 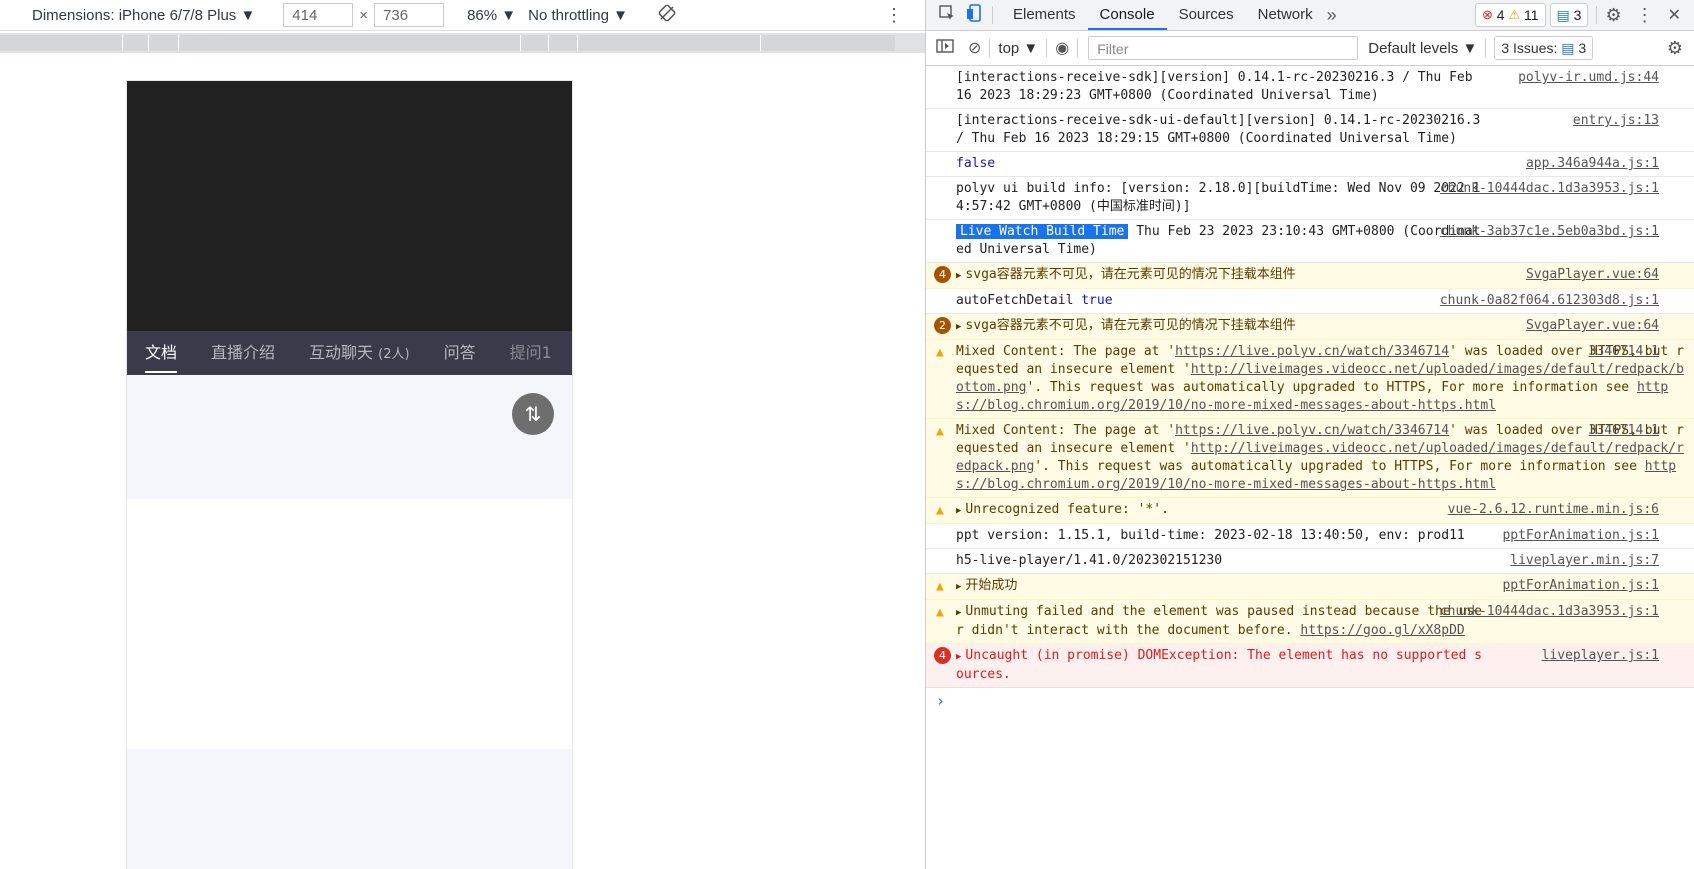 I want to click on video-player, so click(x=349, y=206).